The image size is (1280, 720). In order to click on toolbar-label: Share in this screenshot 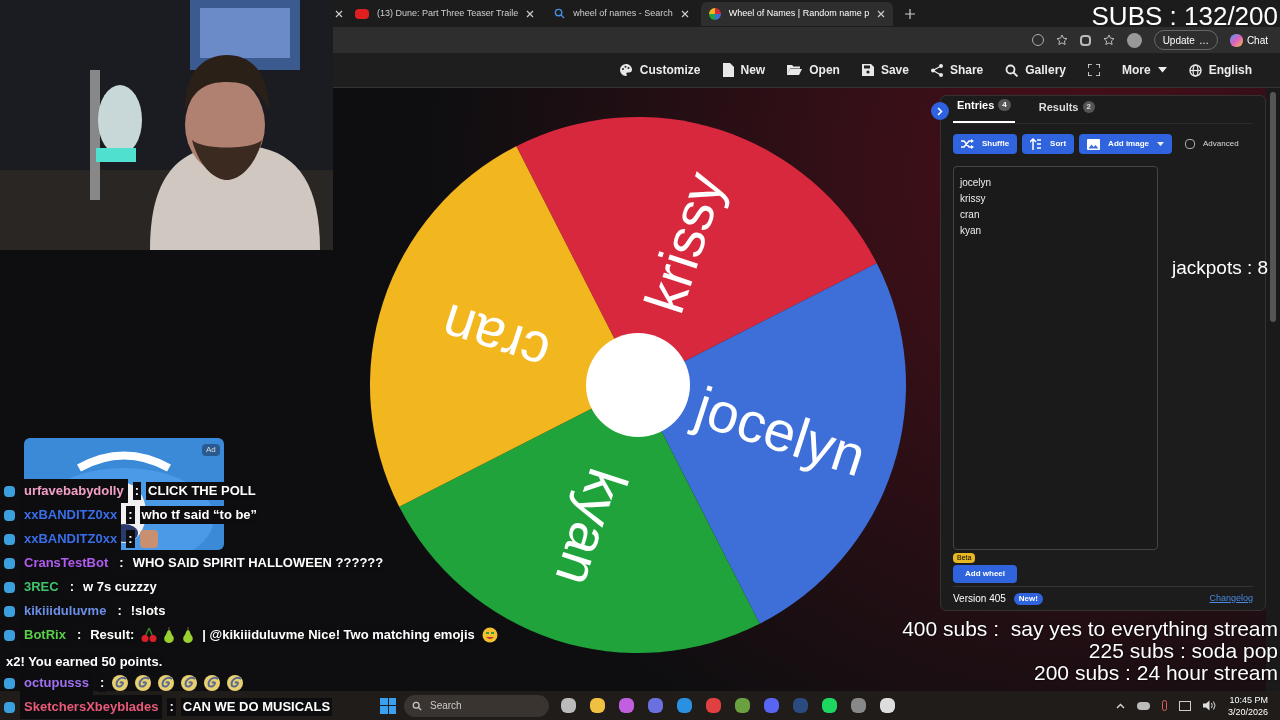, I will do `click(966, 70)`.